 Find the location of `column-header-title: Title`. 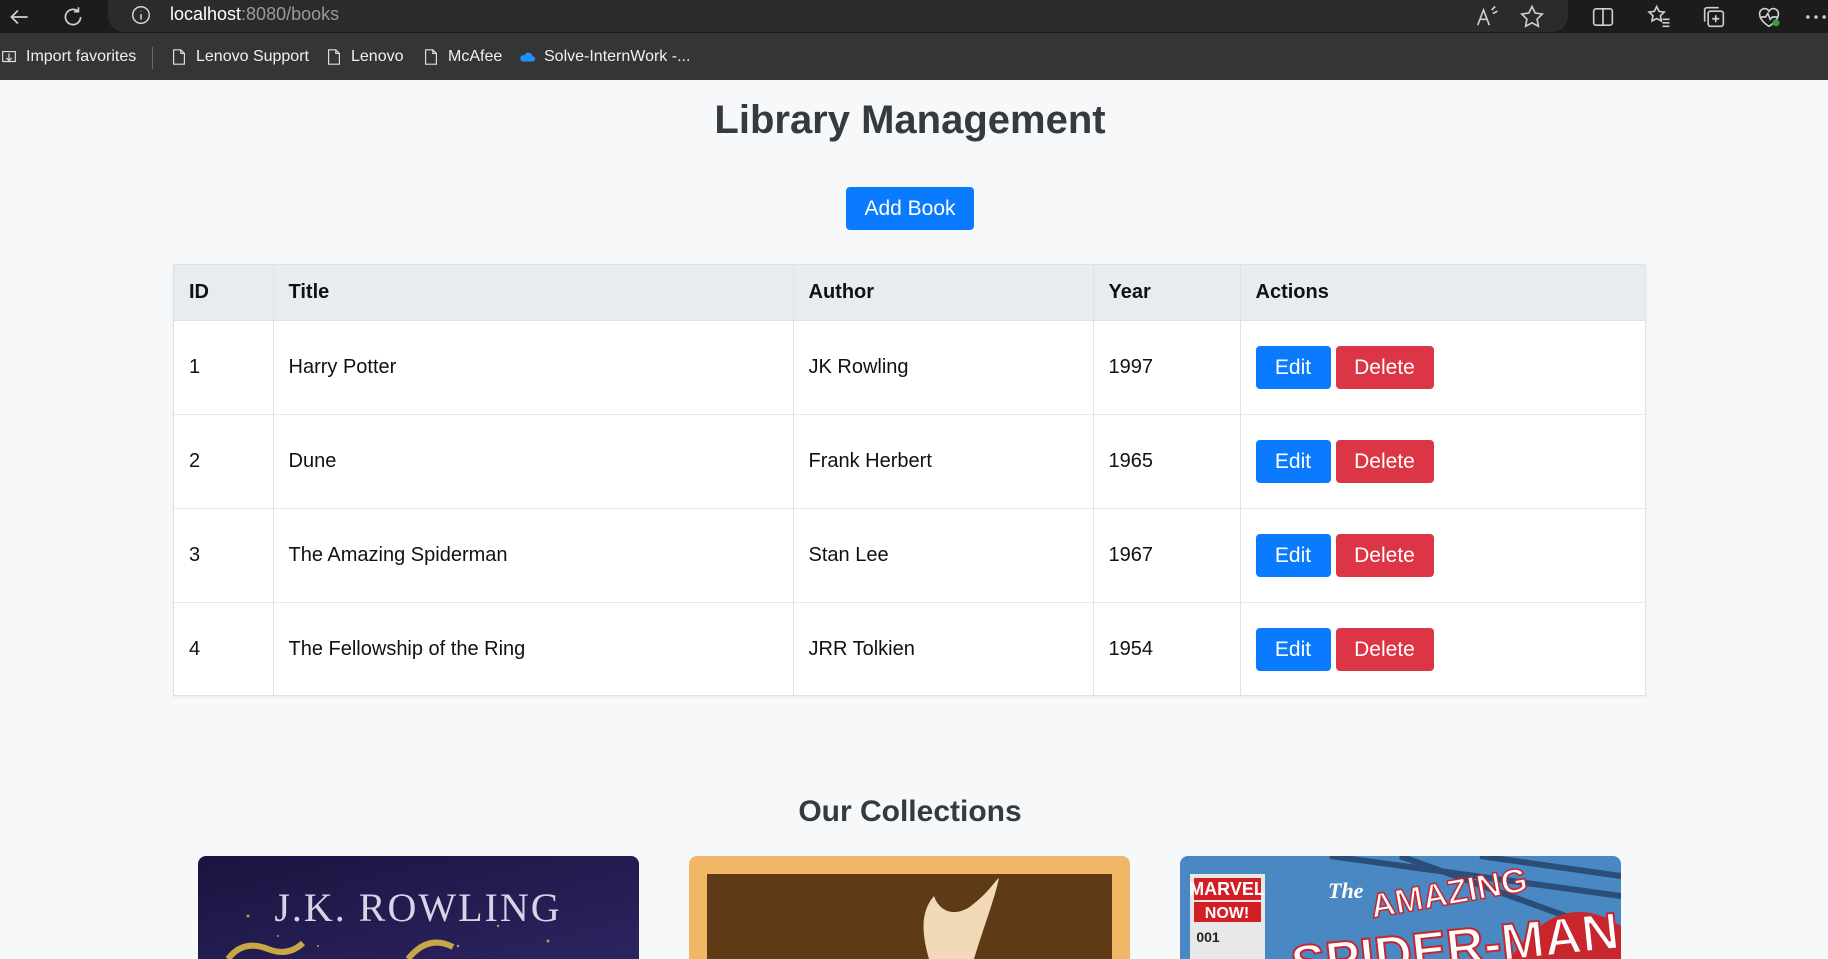

column-header-title: Title is located at coordinates (533, 293).